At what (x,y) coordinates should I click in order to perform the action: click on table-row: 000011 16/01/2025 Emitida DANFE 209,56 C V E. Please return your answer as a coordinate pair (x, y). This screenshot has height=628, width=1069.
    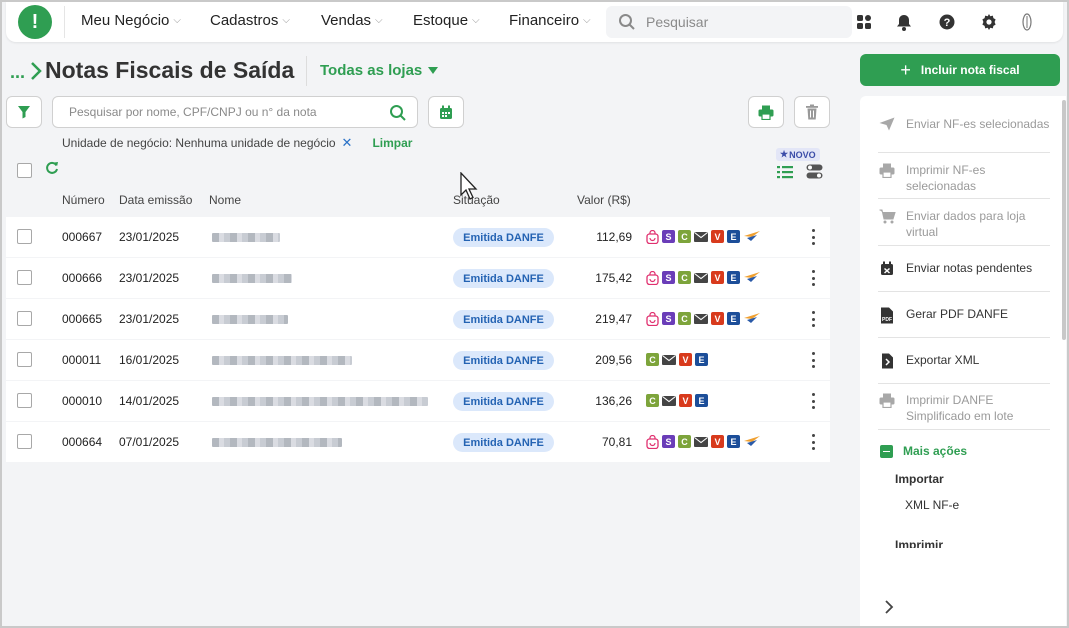
    Looking at the image, I should click on (418, 360).